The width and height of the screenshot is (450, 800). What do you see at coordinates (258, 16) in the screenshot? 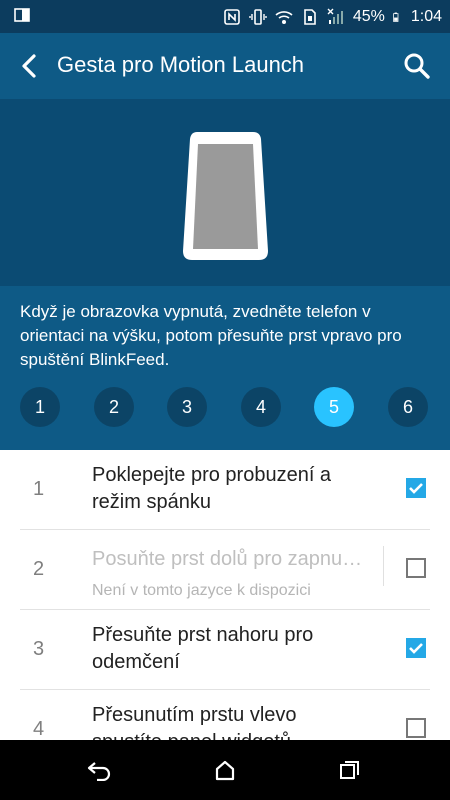
I see `vibrate-icon` at bounding box center [258, 16].